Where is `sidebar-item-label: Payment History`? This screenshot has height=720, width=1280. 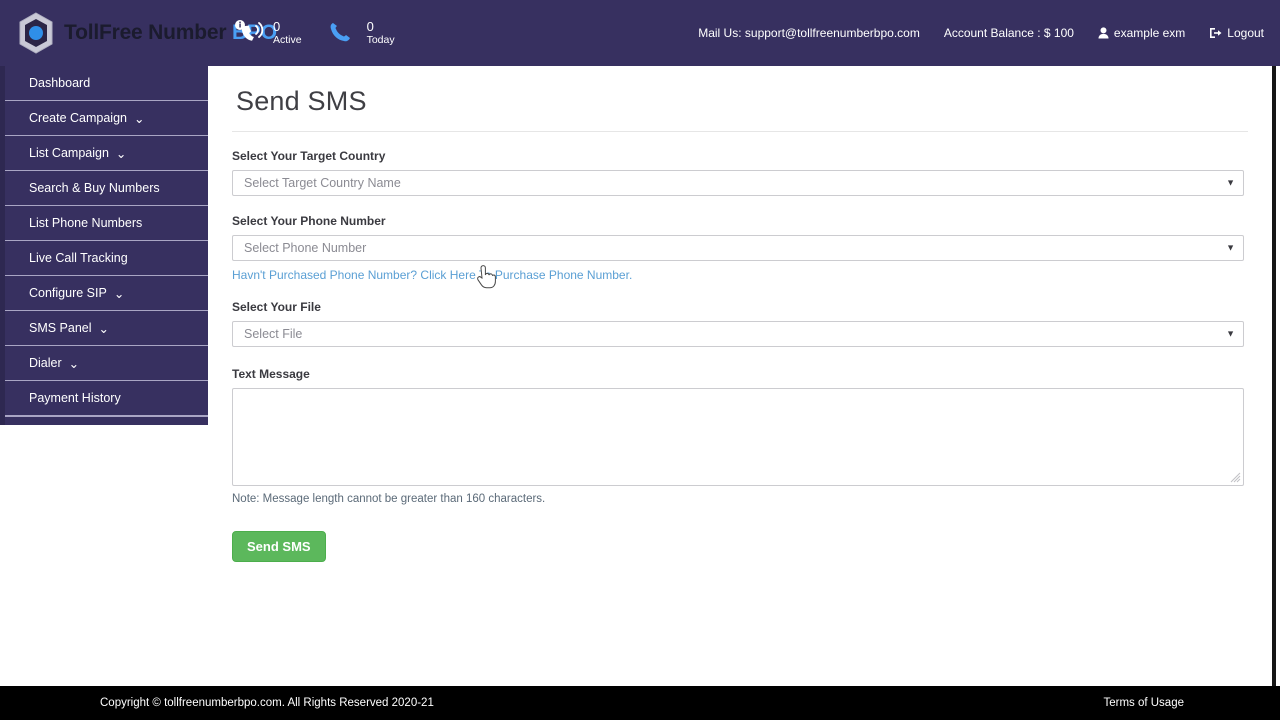 sidebar-item-label: Payment History is located at coordinates (75, 398).